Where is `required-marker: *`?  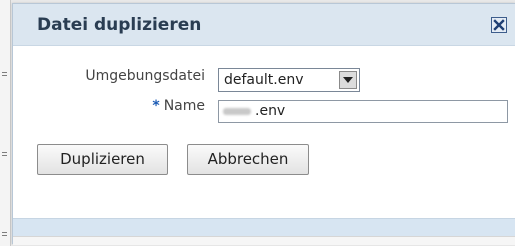
required-marker: * is located at coordinates (156, 106).